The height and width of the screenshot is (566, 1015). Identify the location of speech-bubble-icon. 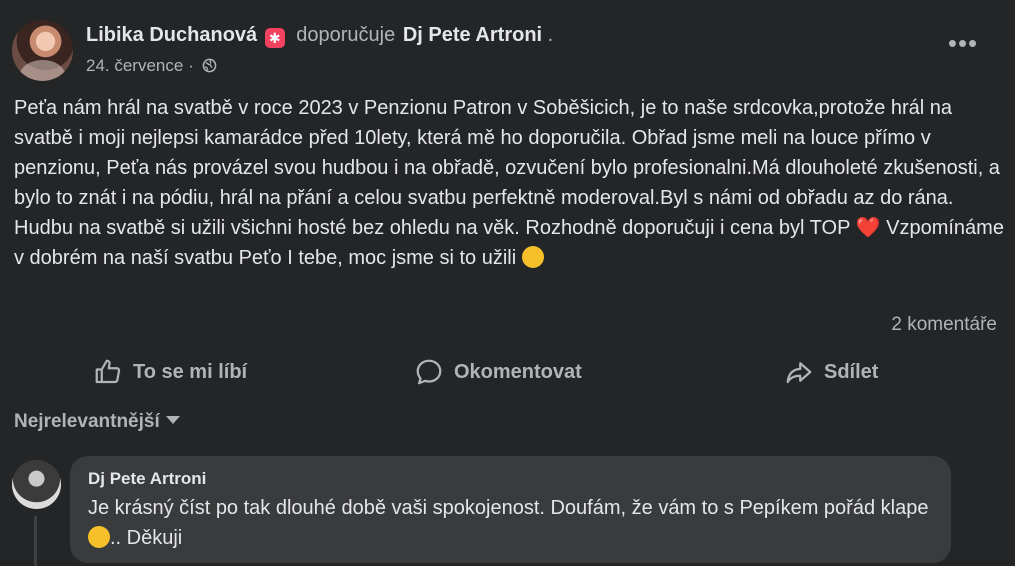
(429, 372).